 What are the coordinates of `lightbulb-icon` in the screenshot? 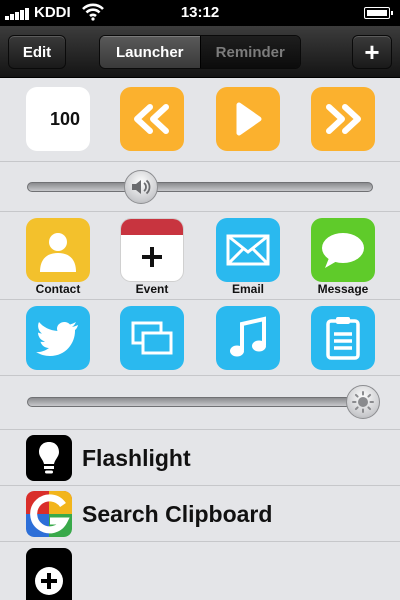 It's located at (49, 458).